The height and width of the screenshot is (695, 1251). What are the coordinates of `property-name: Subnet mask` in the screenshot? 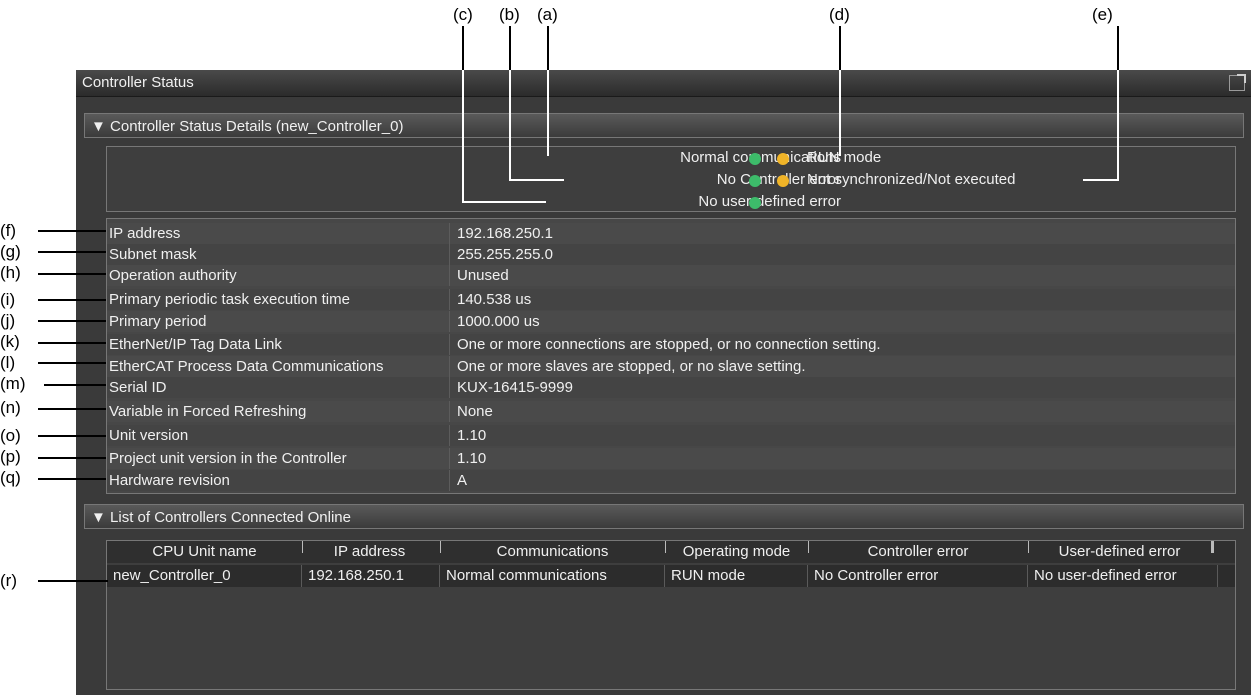 It's located at (153, 254).